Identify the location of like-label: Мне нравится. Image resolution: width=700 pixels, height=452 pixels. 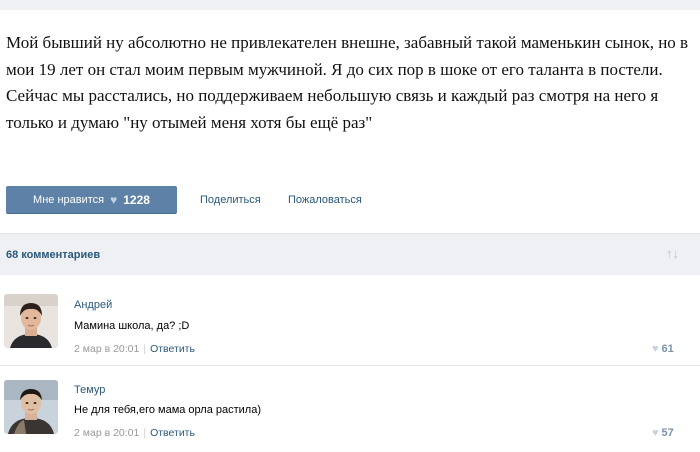
(69, 199).